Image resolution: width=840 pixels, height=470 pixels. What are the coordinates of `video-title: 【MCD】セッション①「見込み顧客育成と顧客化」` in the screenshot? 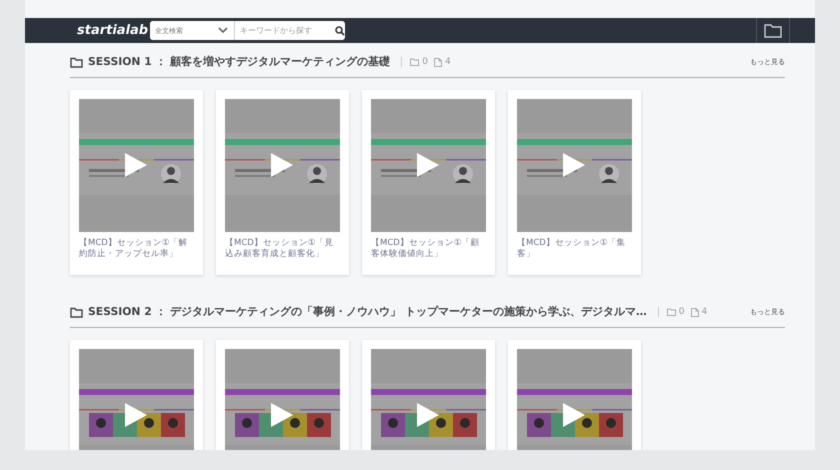 It's located at (282, 249).